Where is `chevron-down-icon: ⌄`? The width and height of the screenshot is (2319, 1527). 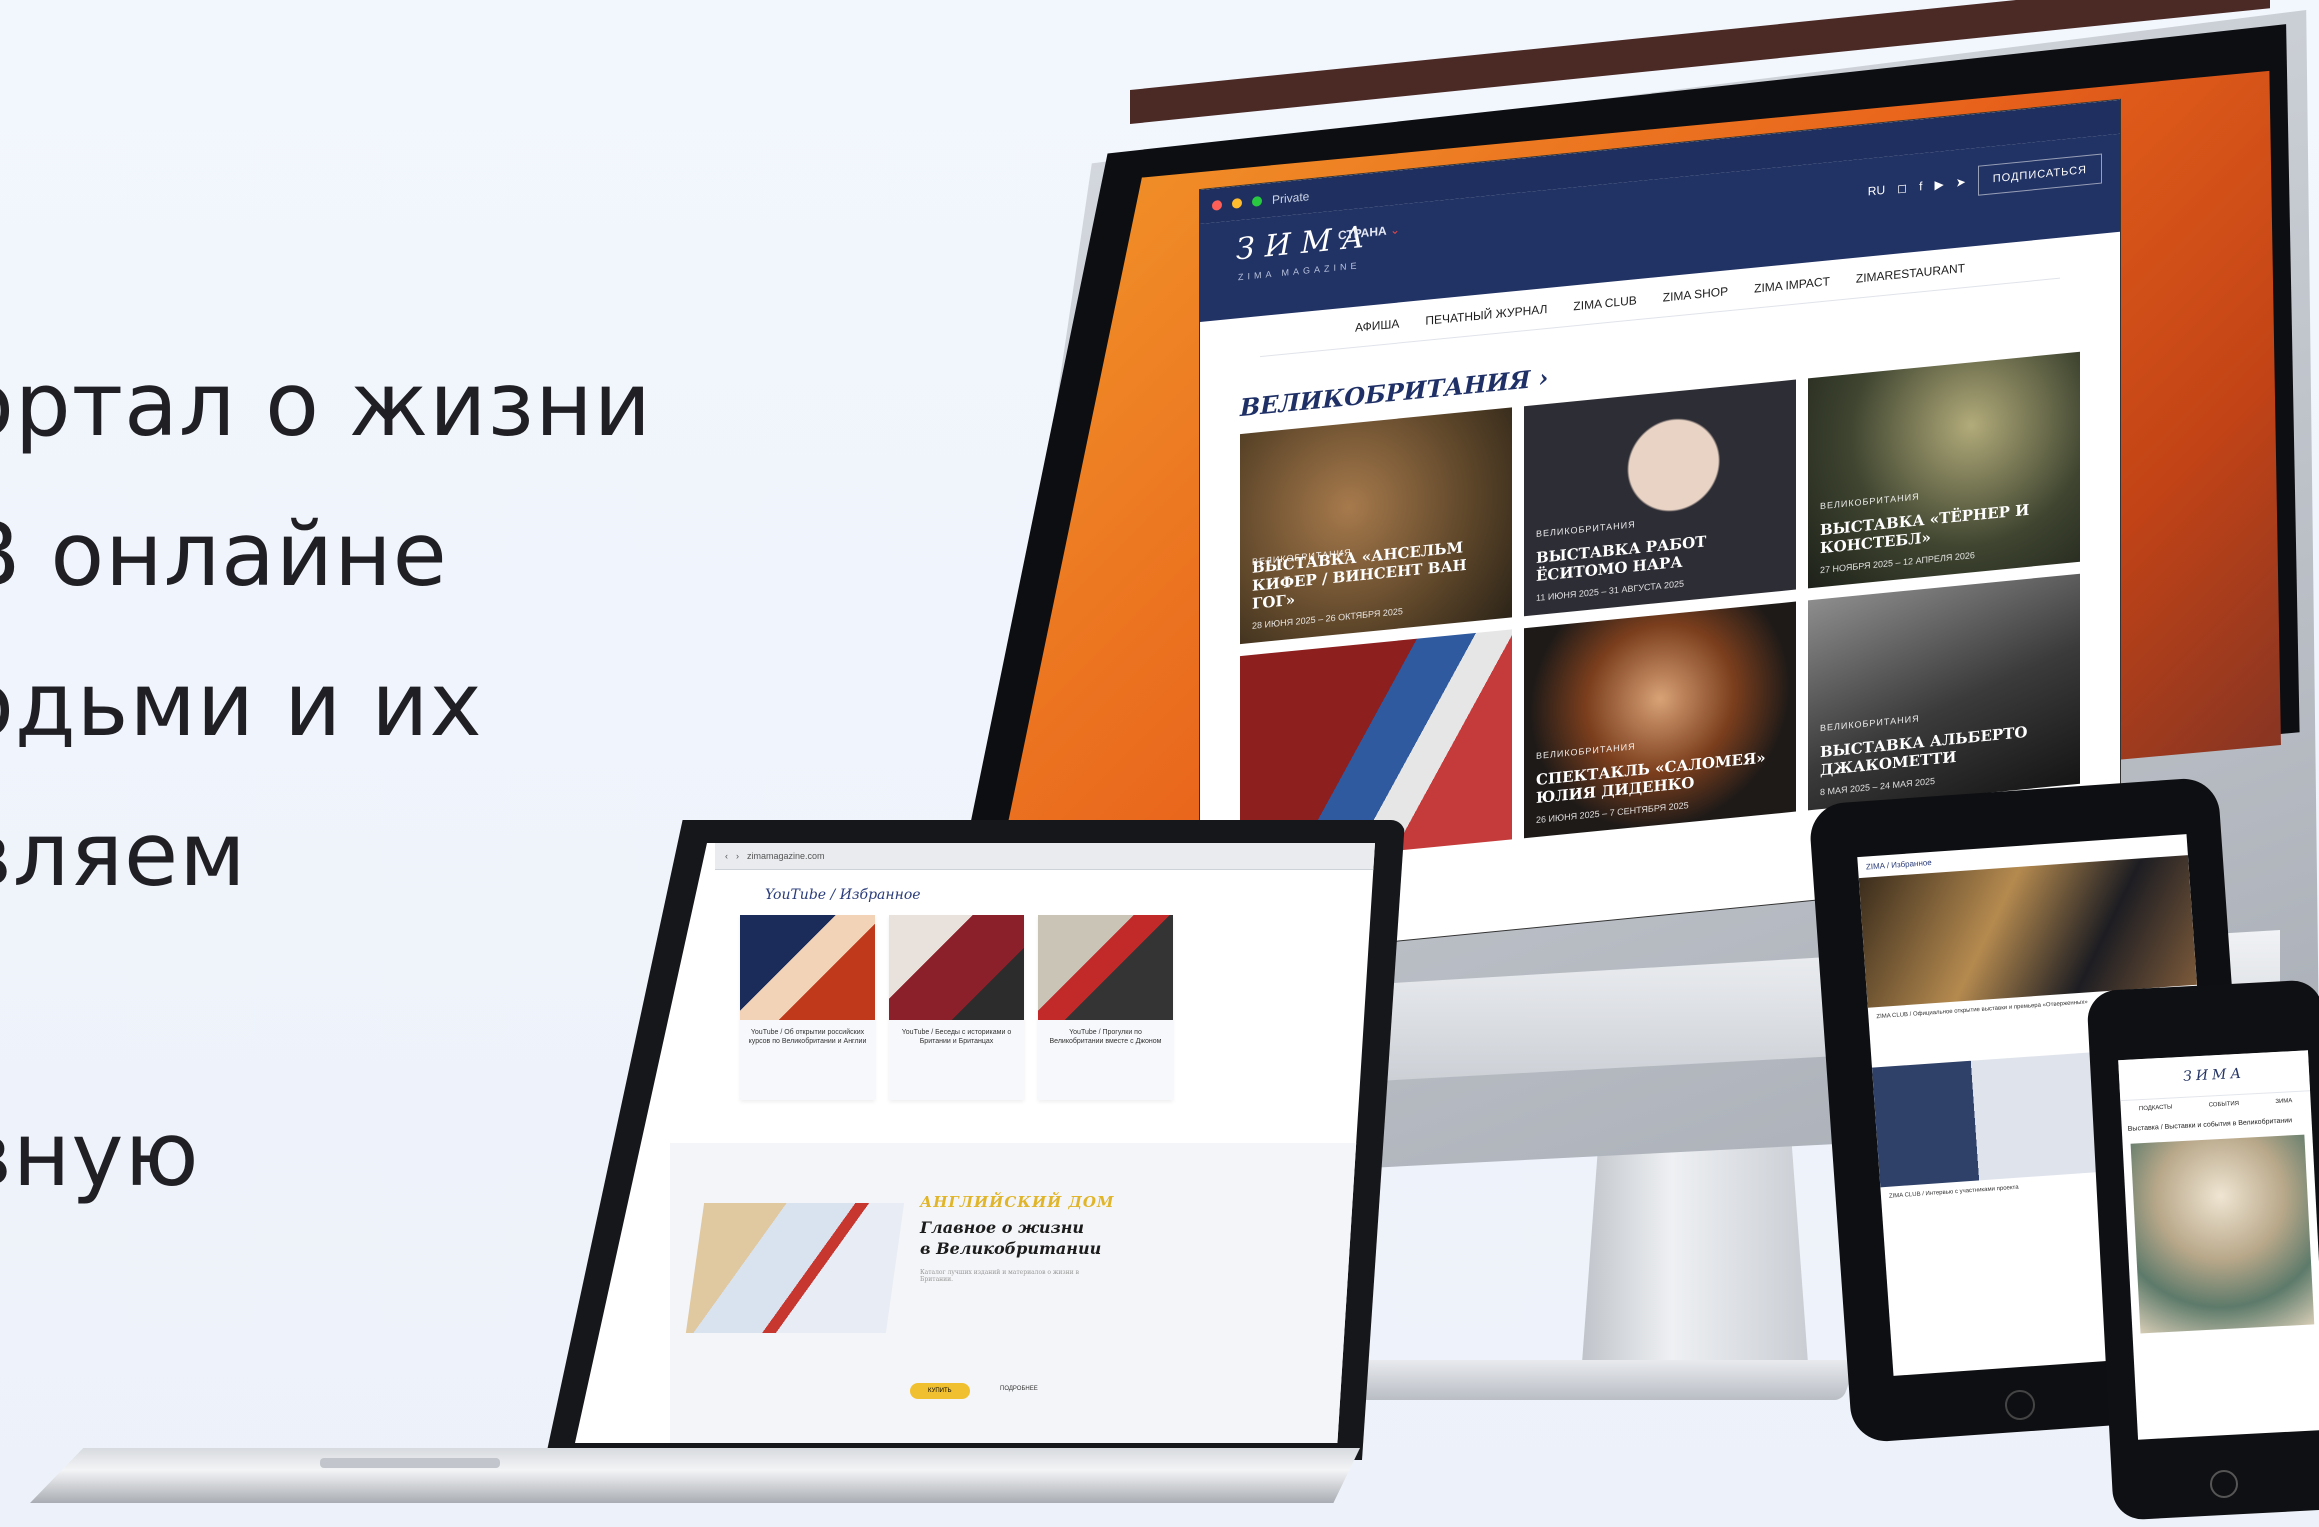
chevron-down-icon: ⌄ is located at coordinates (1395, 230).